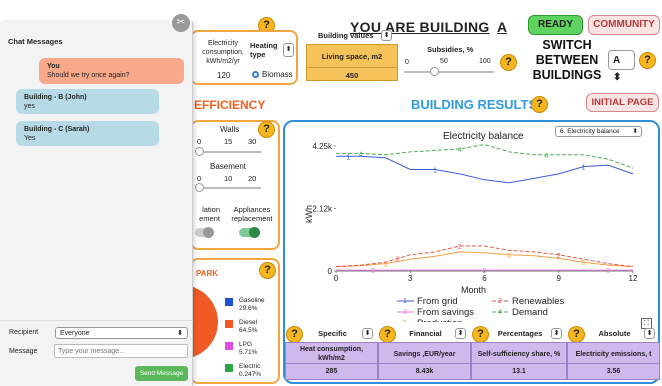 The height and width of the screenshot is (386, 662). Describe the element at coordinates (55, 97) in the screenshot. I see `chat-sender: Building - B (John)` at that location.